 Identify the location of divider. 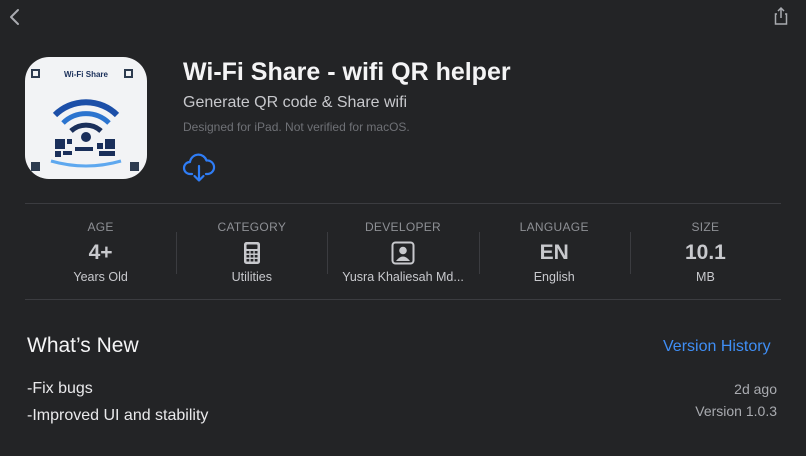
(403, 299).